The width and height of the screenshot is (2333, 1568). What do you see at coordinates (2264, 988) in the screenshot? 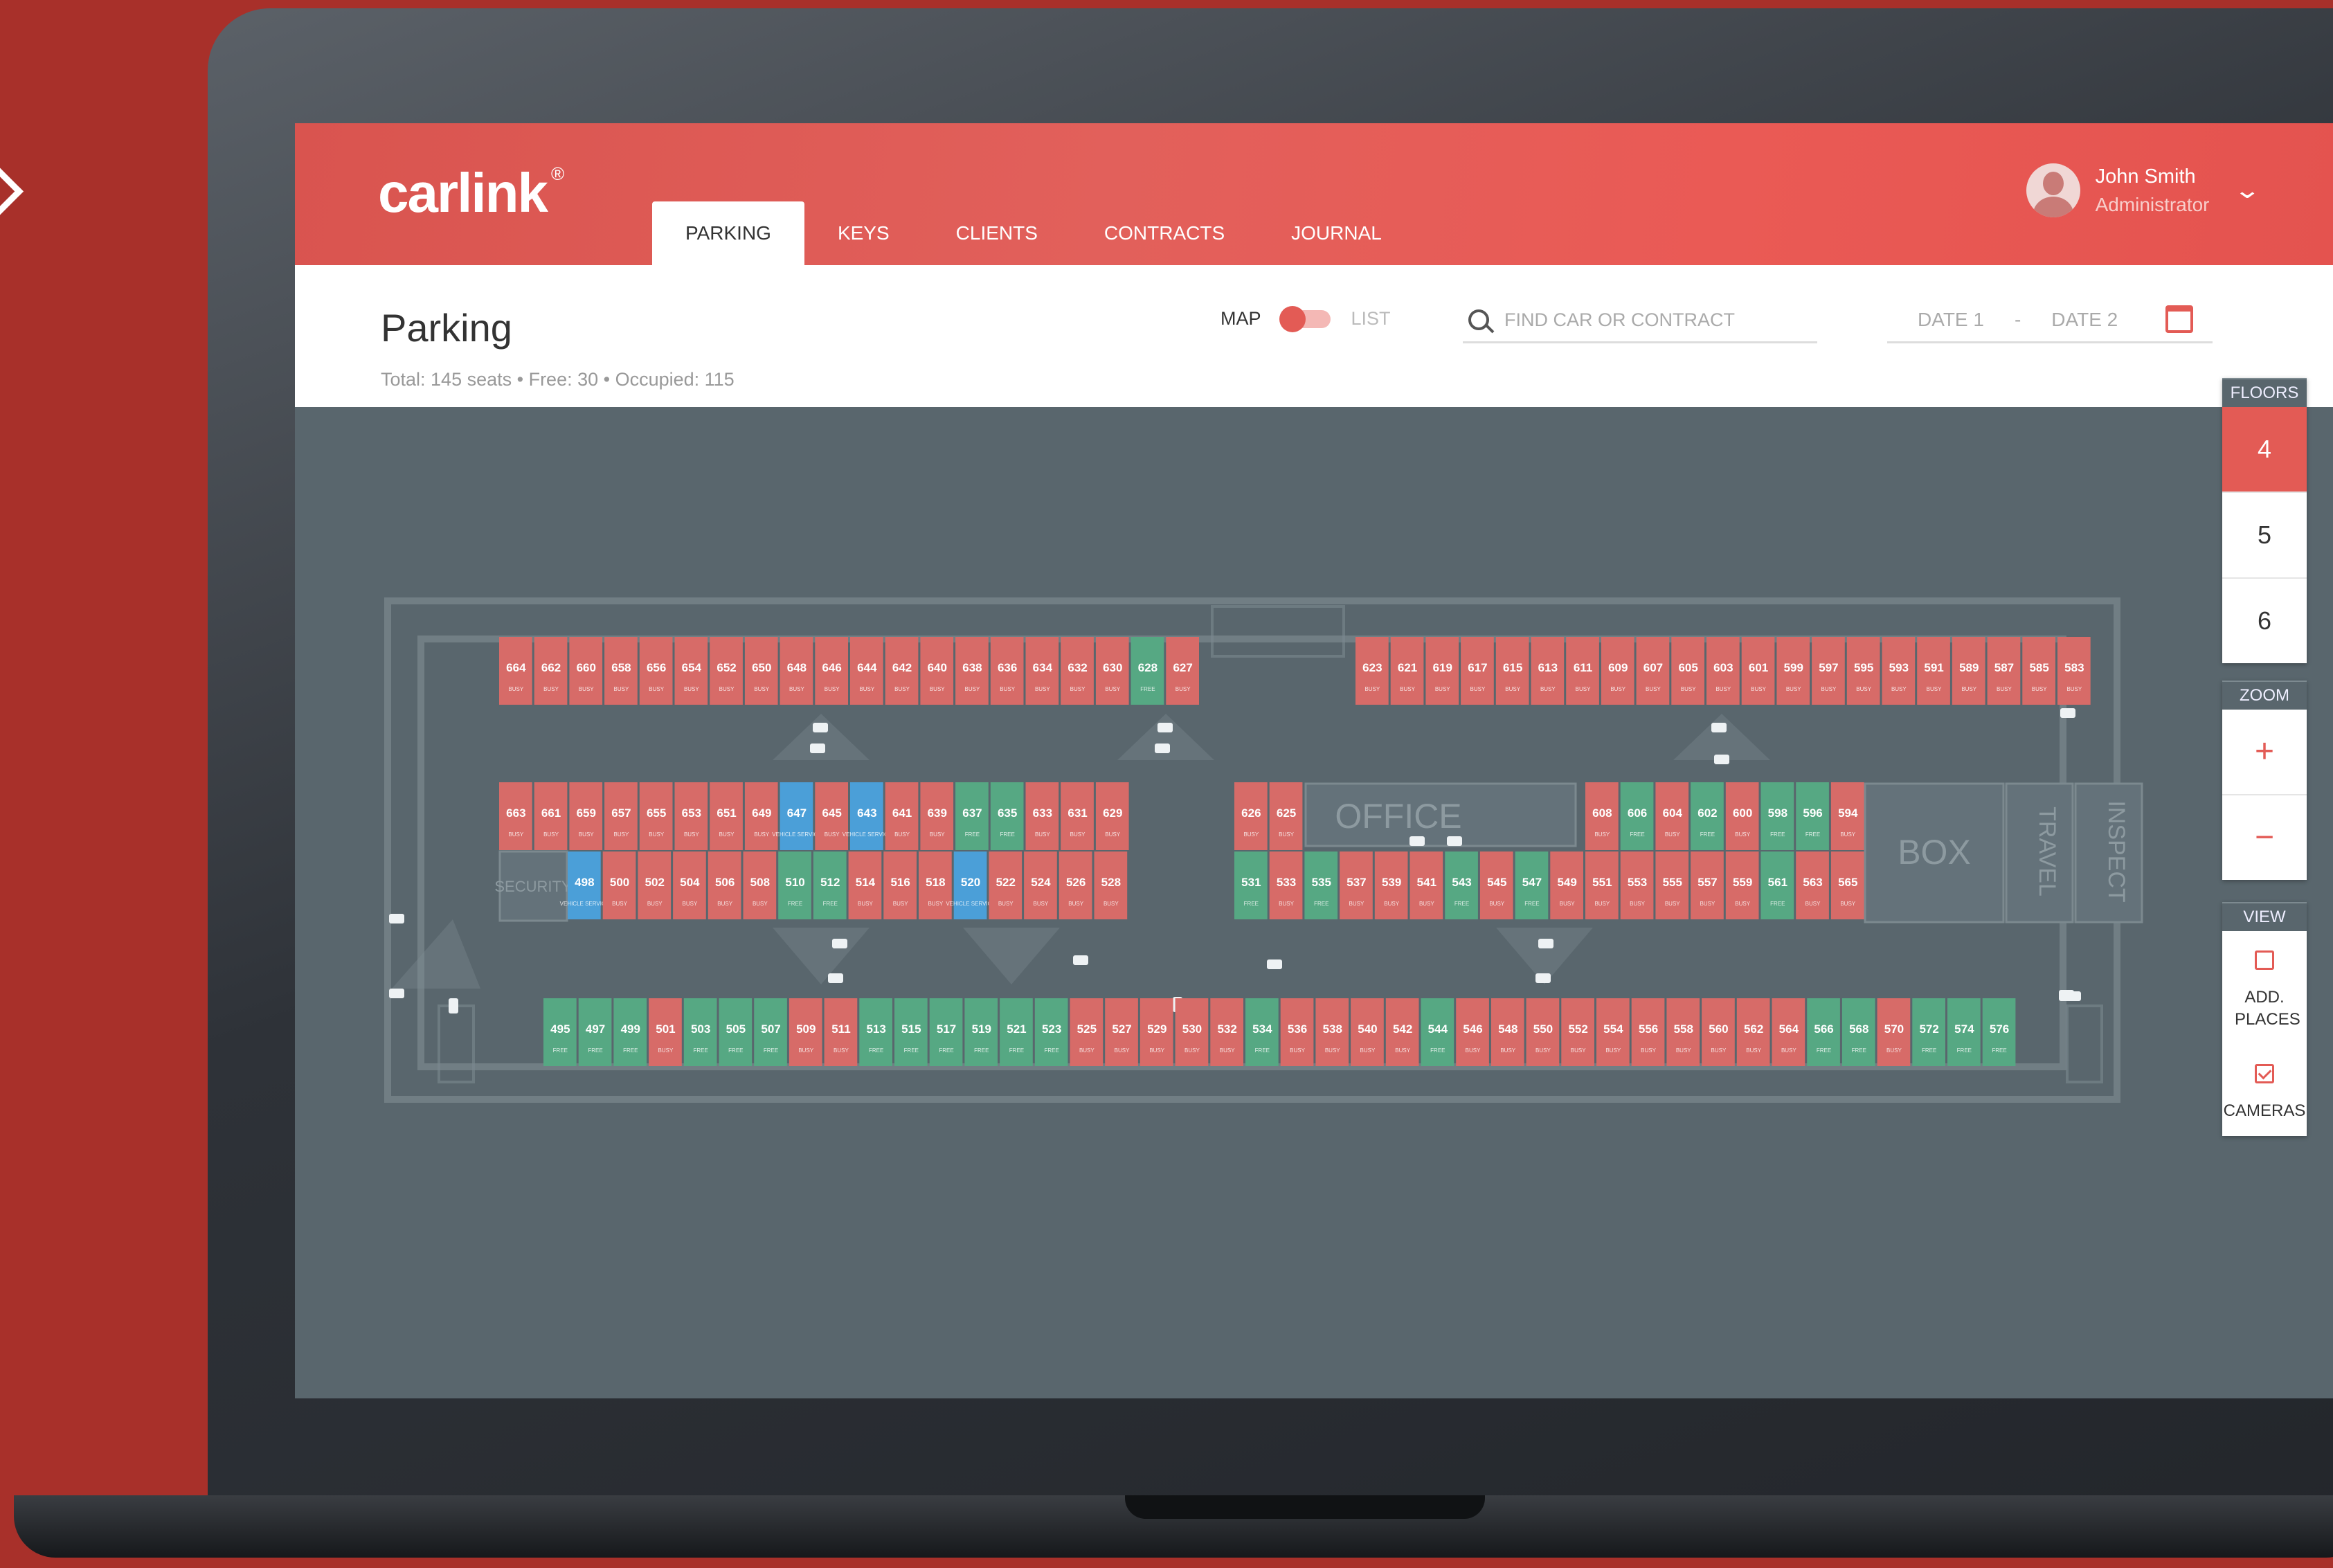
I see `add-places-option: ADD. PLACES` at bounding box center [2264, 988].